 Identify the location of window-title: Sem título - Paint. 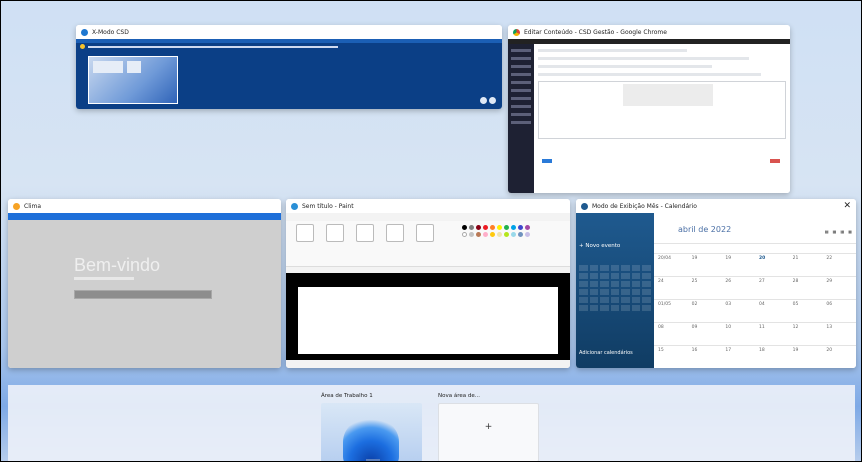
(328, 206).